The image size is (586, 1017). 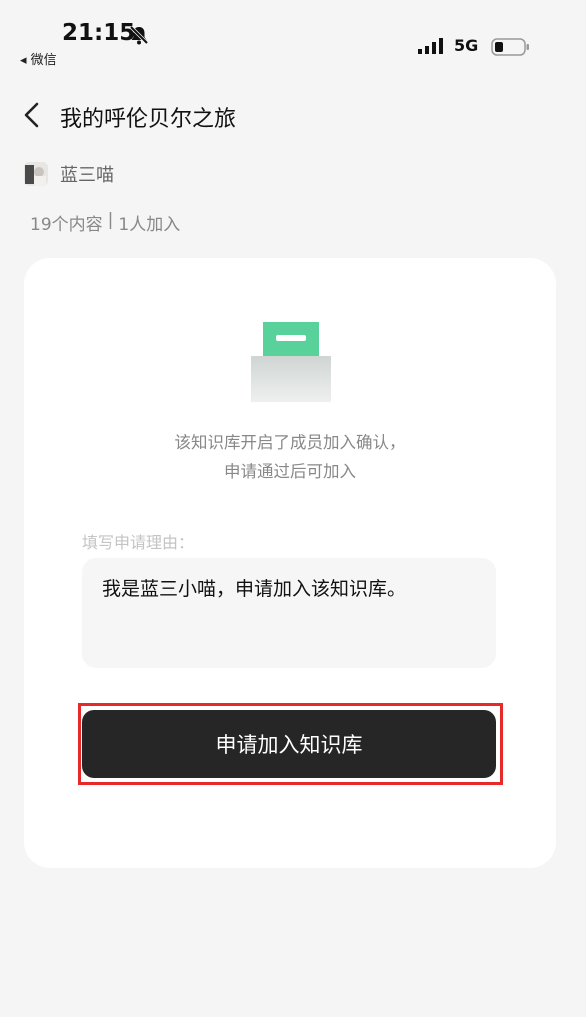 I want to click on mute-bell-icon, so click(x=139, y=35).